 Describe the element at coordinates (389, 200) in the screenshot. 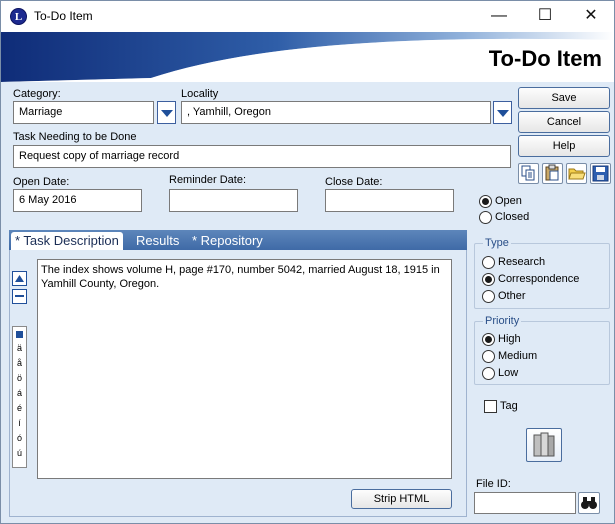

I see `close-date-field` at that location.